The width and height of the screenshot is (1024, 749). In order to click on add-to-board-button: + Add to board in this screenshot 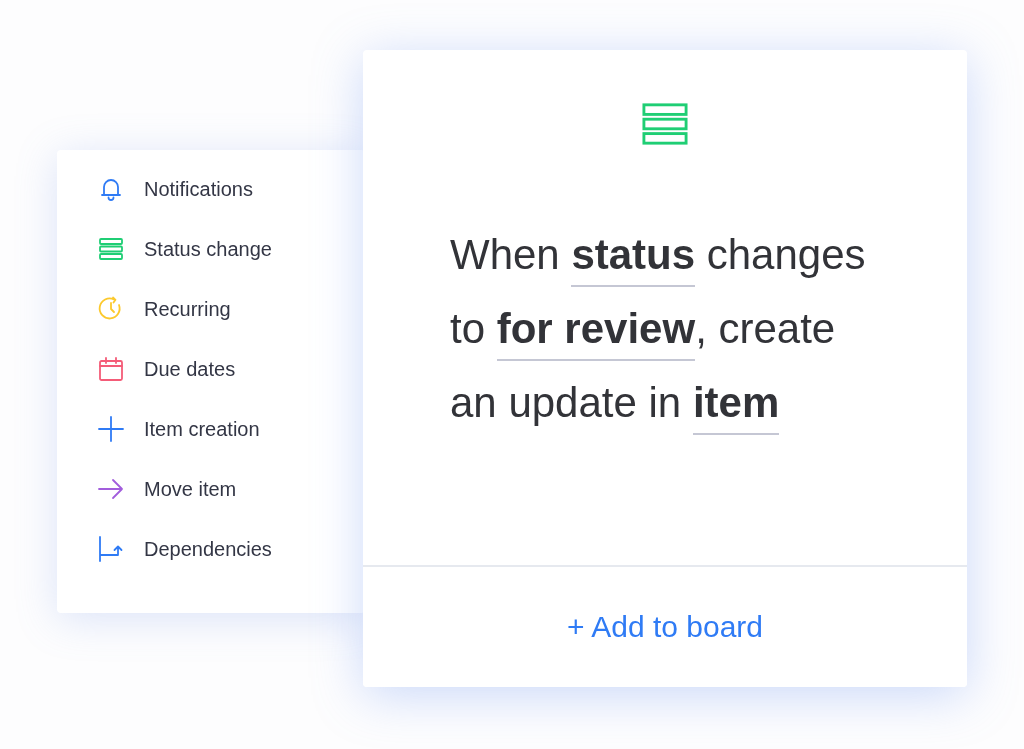, I will do `click(665, 627)`.